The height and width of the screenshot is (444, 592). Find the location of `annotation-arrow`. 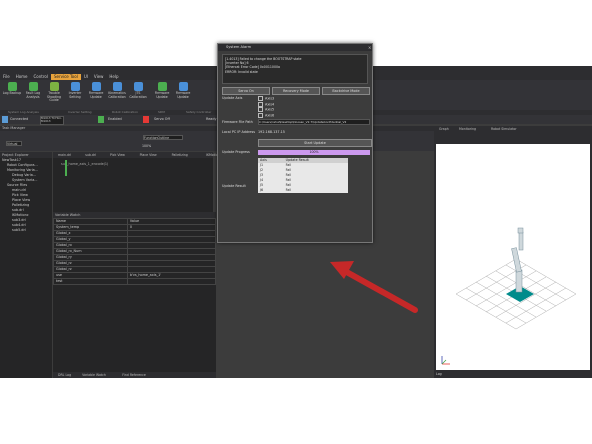

annotation-arrow is located at coordinates (374, 287).